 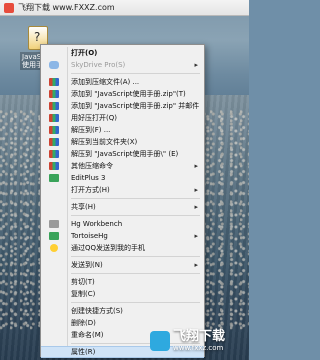 I want to click on menu-item: 发送到(N) ▸, so click(x=122, y=265).